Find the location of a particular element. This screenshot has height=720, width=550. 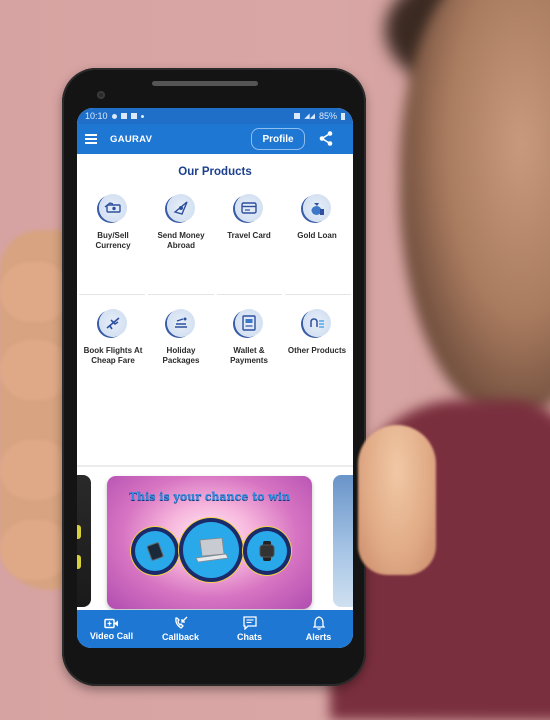

battery-icon is located at coordinates (343, 116).